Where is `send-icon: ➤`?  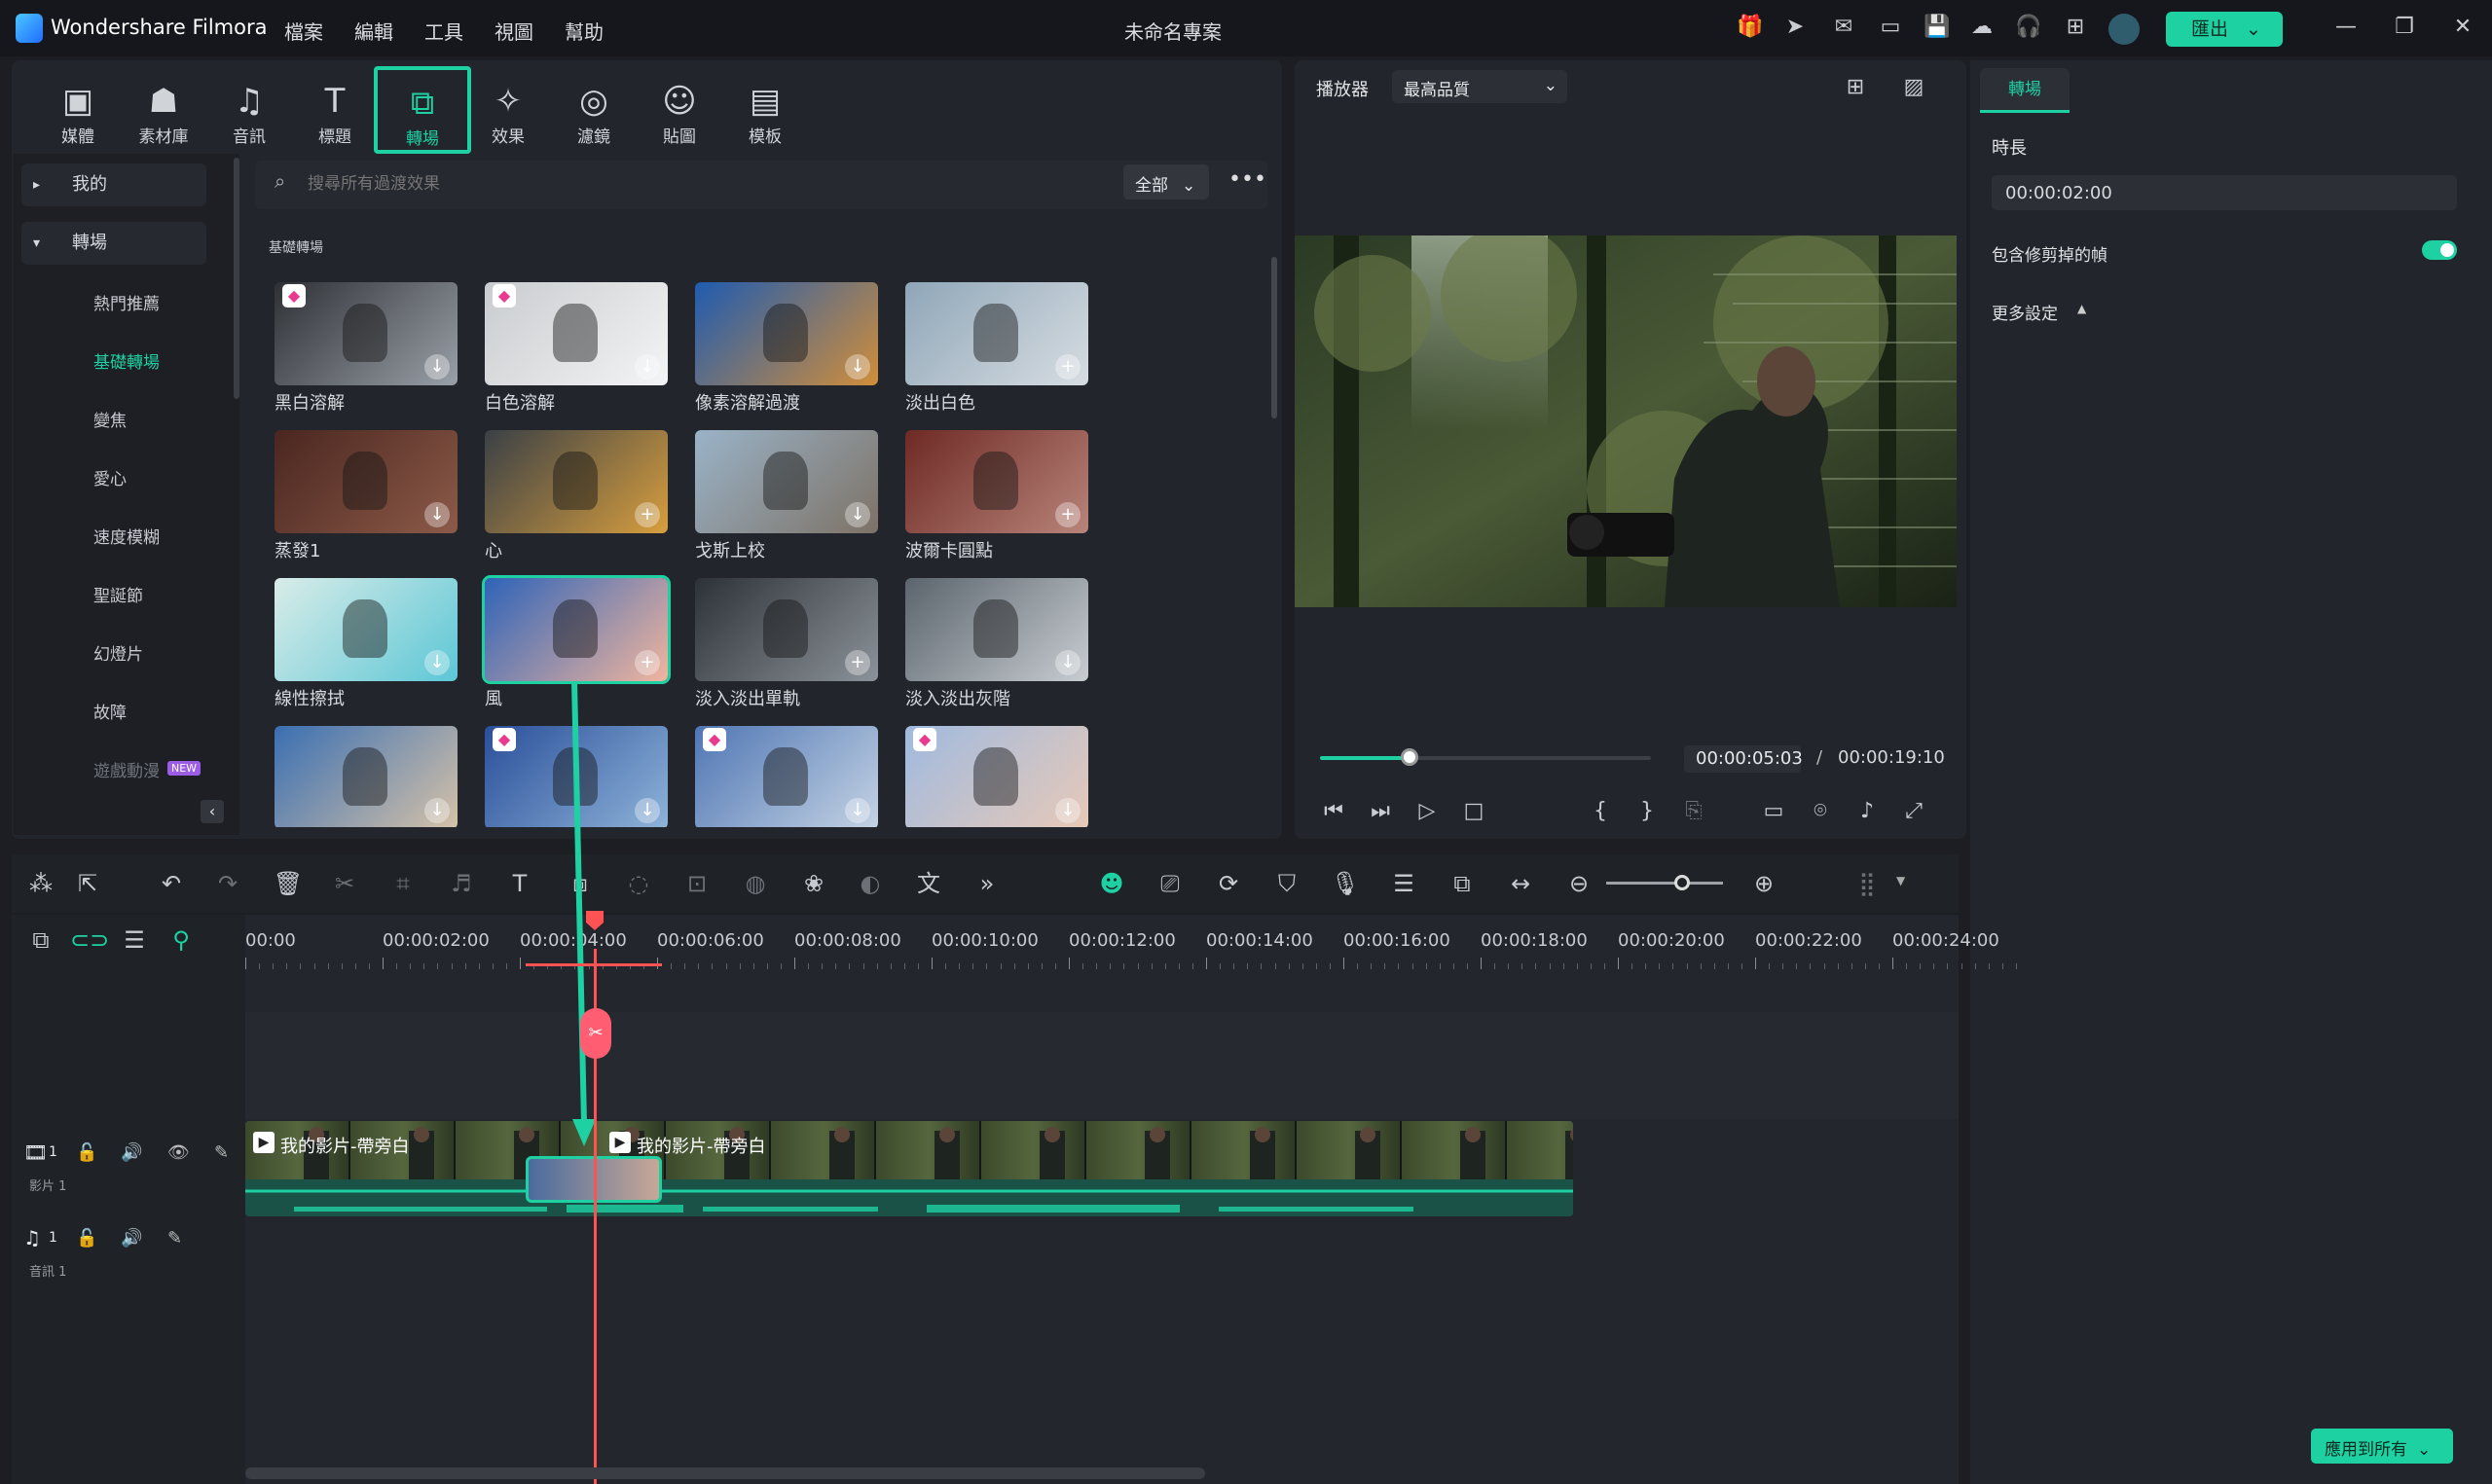
send-icon: ➤ is located at coordinates (1795, 27).